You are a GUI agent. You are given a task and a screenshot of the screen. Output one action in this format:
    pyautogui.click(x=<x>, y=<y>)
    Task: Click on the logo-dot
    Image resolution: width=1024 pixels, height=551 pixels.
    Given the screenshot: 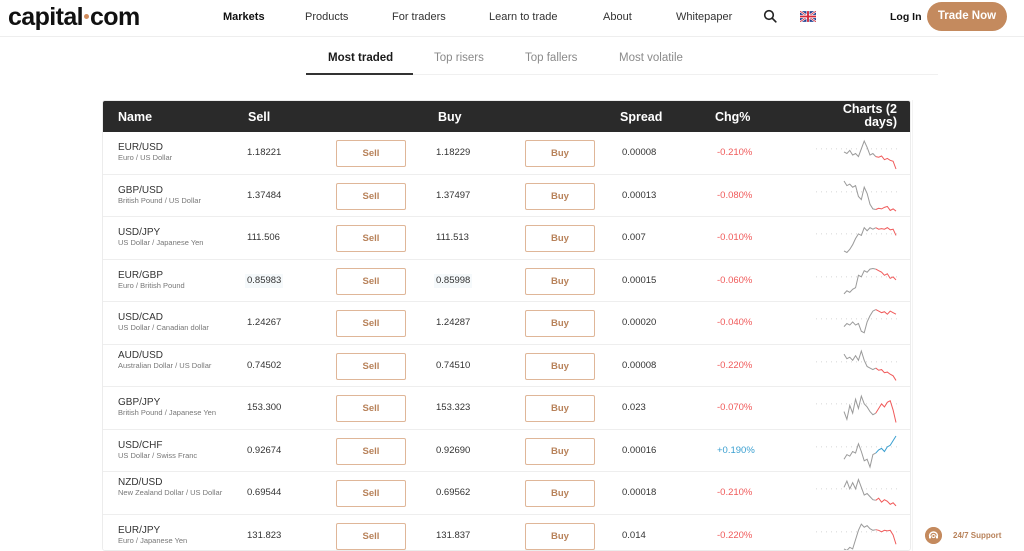 What is the action you would take?
    pyautogui.click(x=86, y=17)
    